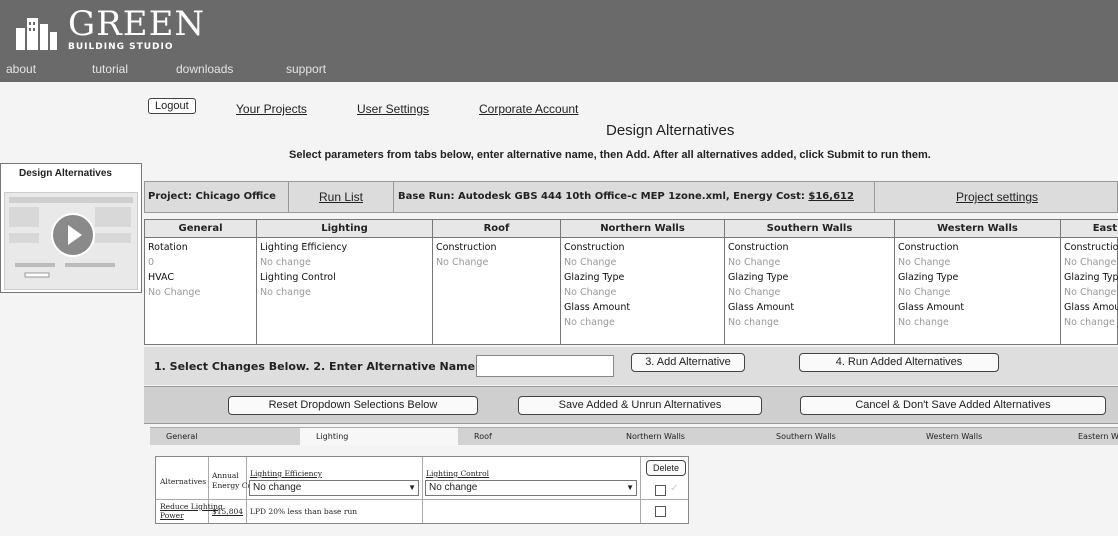 This screenshot has height=536, width=1118. I want to click on project-name: Project: Chicago Office, so click(217, 197).